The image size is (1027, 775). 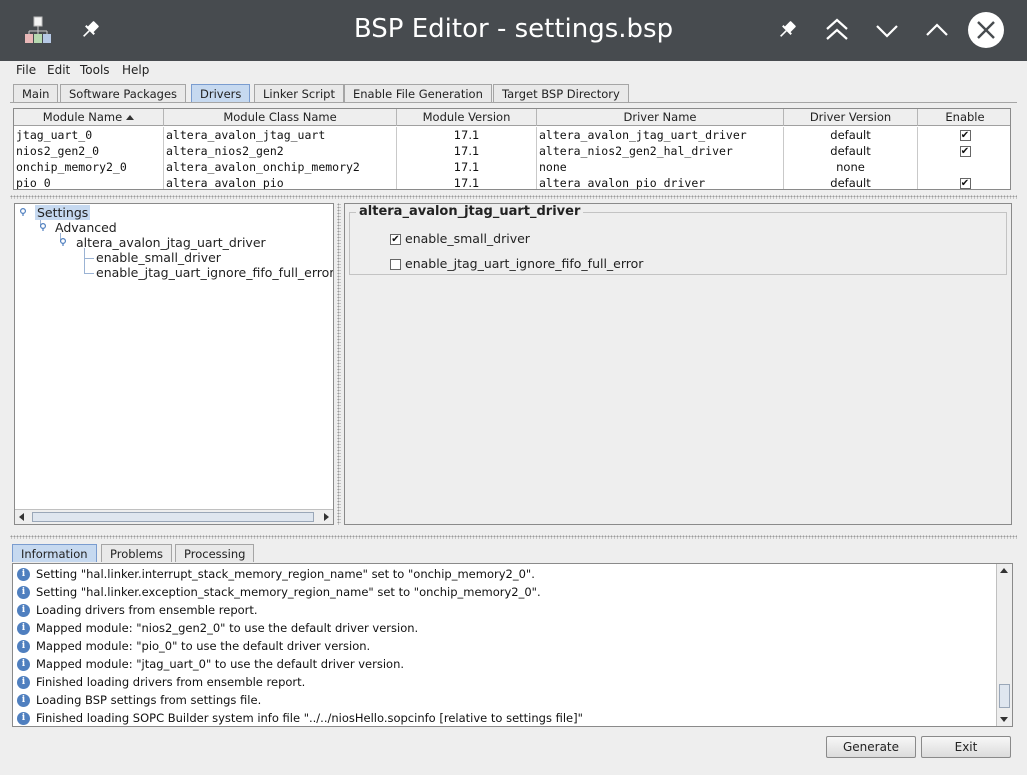 What do you see at coordinates (513, 102) in the screenshot?
I see `tab-divider` at bounding box center [513, 102].